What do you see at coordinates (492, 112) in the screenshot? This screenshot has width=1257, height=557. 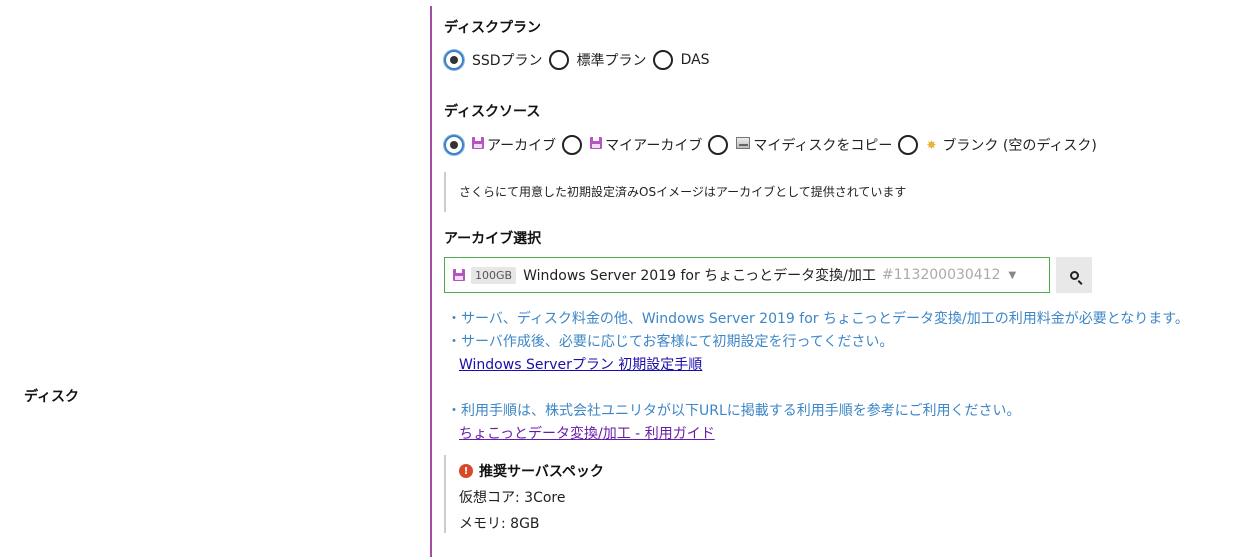 I see `disk-source-title: ディスクソース` at bounding box center [492, 112].